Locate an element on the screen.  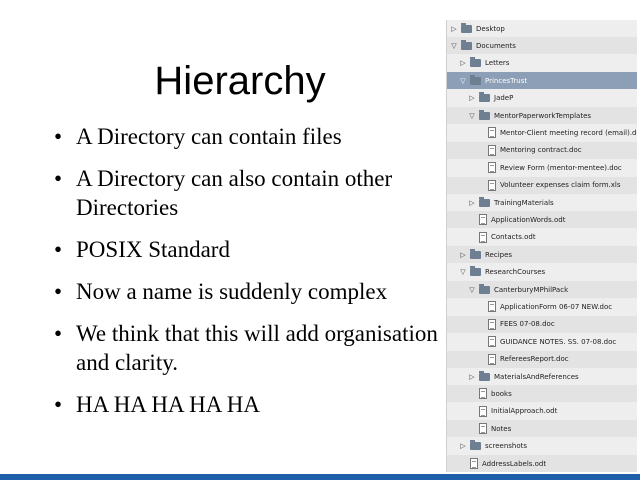
tree-row: ▷ Desktop is located at coordinates (542, 28).